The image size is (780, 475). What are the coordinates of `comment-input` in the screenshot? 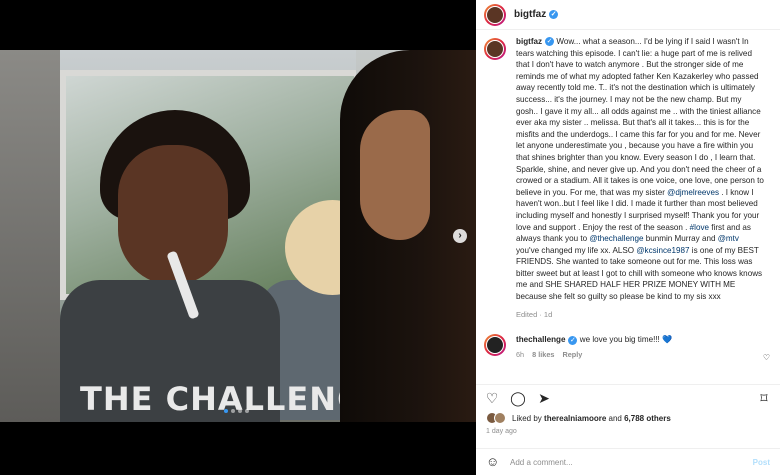 It's located at (631, 462).